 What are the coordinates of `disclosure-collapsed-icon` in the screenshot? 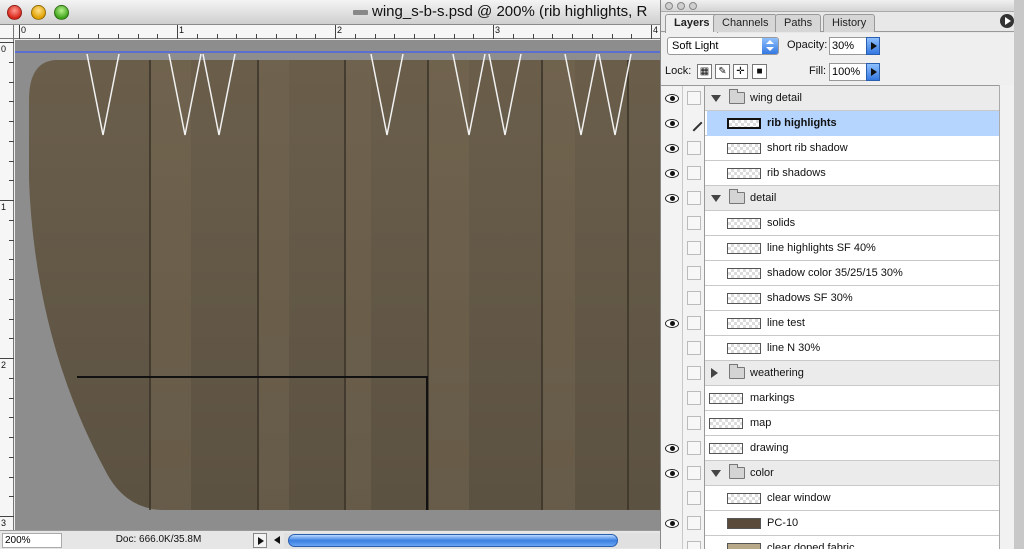 It's located at (714, 373).